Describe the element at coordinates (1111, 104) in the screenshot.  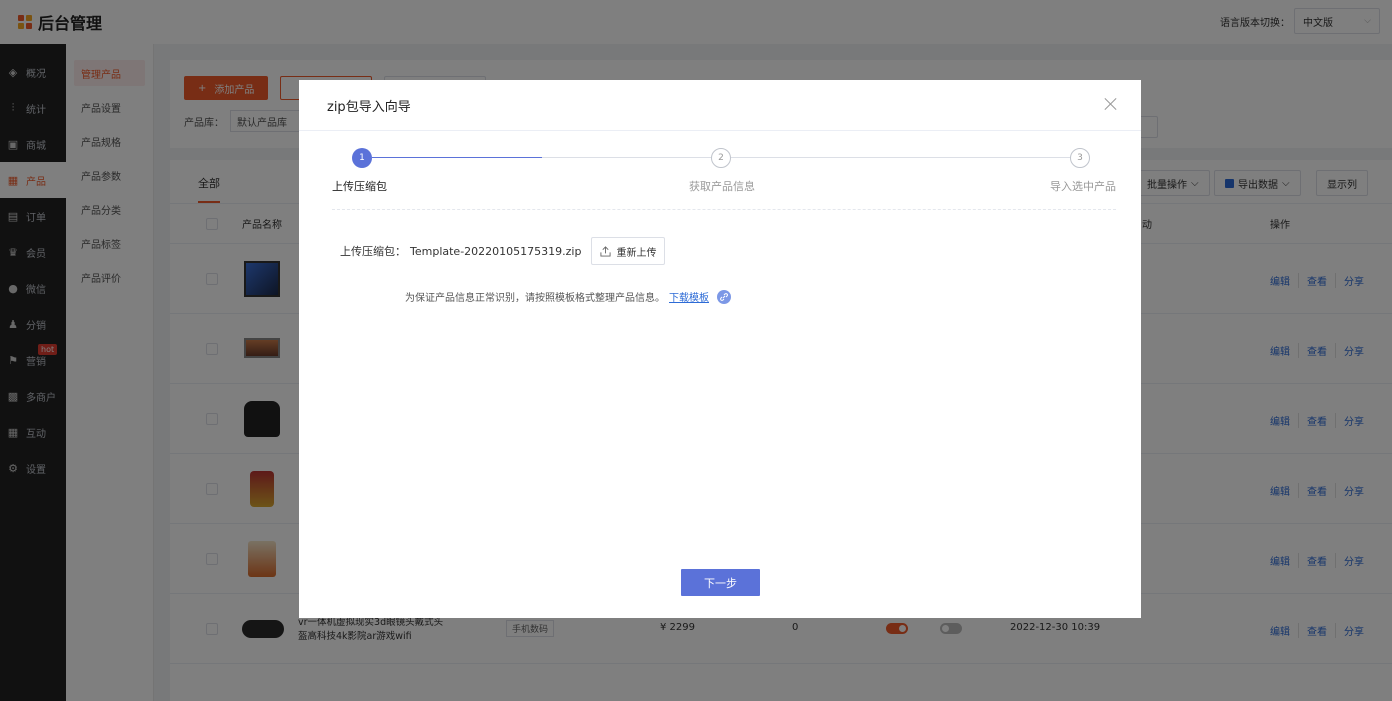
I see `close-icon` at that location.